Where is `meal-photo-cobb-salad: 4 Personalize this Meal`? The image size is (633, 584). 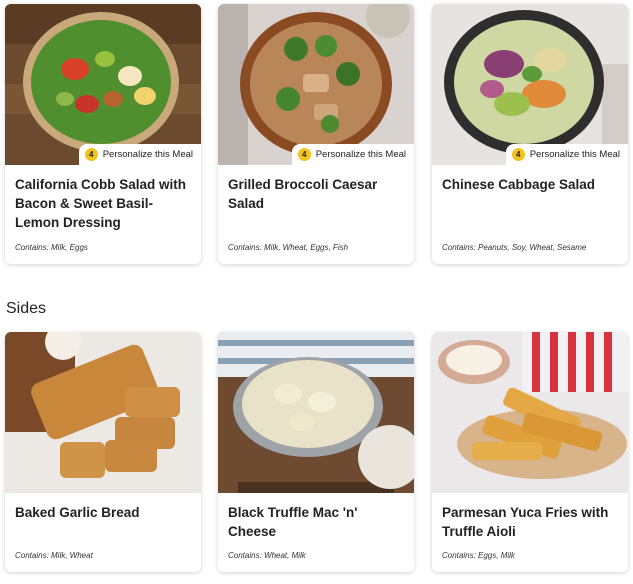
meal-photo-cobb-salad: 4 Personalize this Meal is located at coordinates (103, 84).